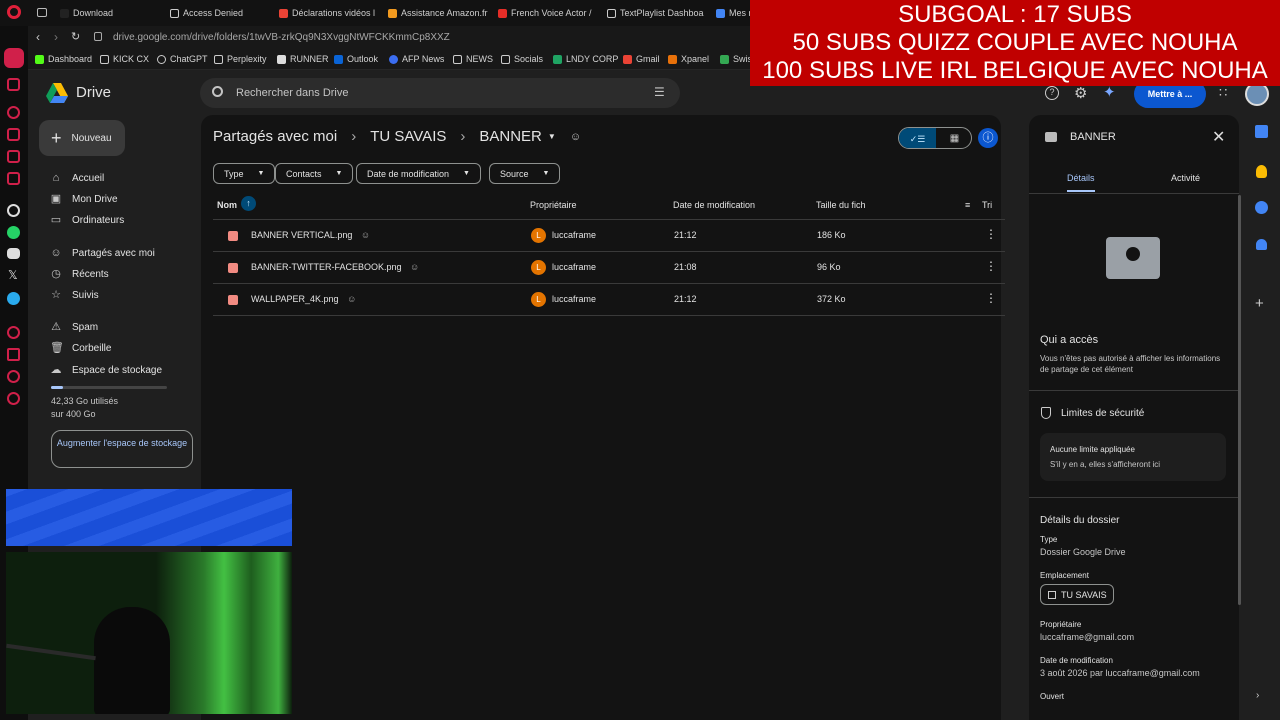 Image resolution: width=1280 pixels, height=720 pixels. What do you see at coordinates (733, 13) in the screenshot?
I see `tab-mes: Mes r` at bounding box center [733, 13].